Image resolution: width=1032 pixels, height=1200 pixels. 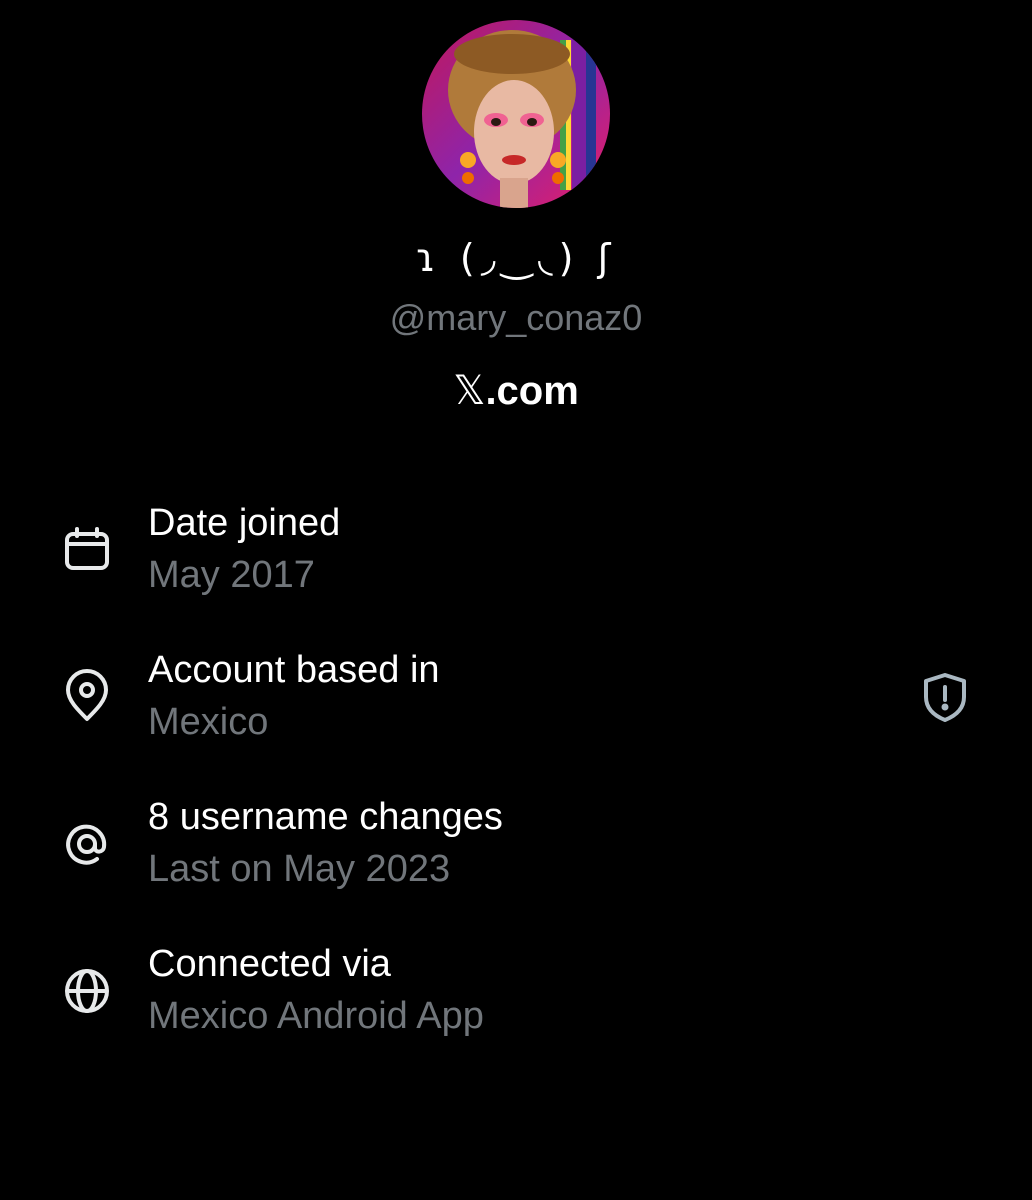 I want to click on username-handle: @mary_conaz0, so click(x=516, y=317).